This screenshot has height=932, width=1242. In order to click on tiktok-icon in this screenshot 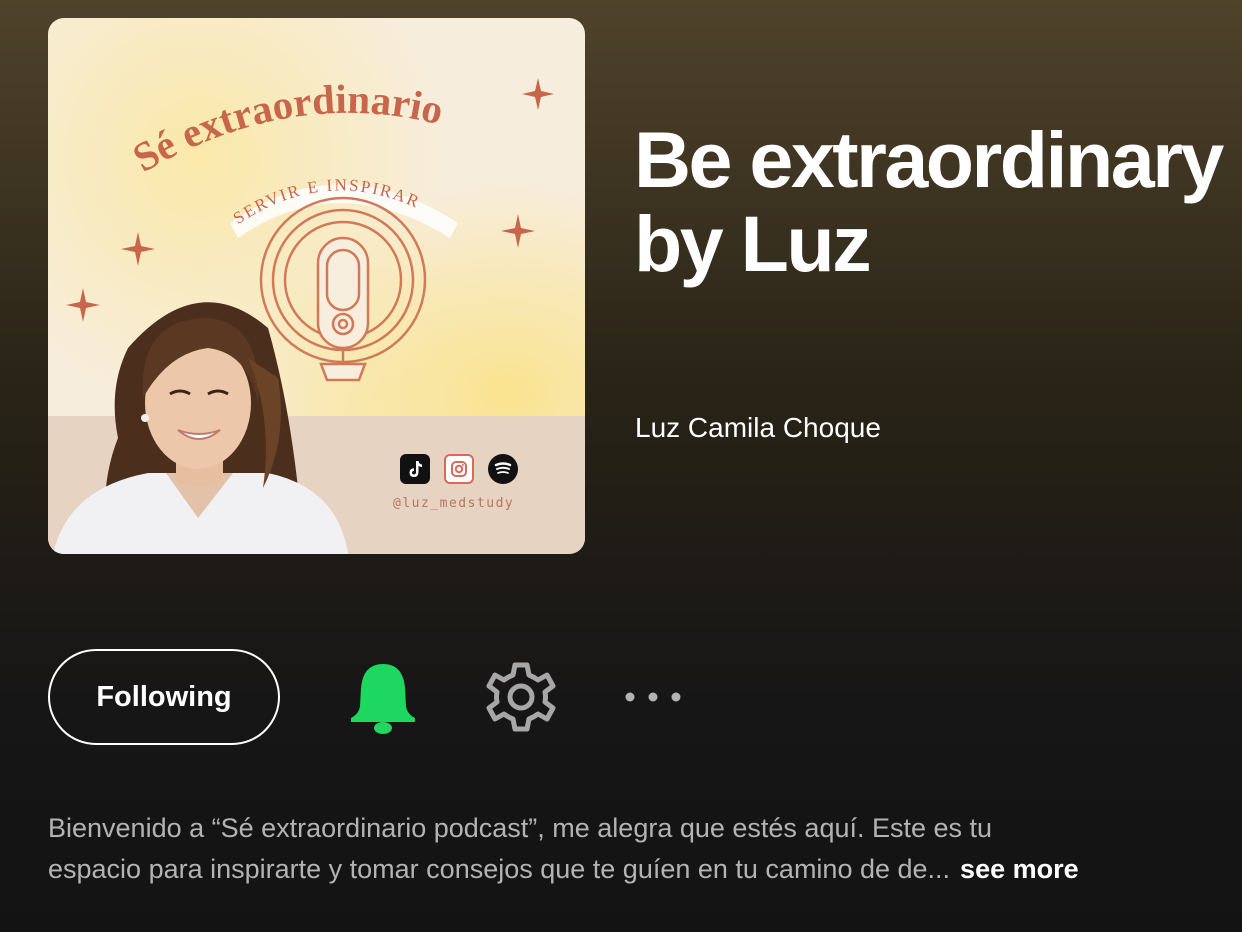, I will do `click(415, 469)`.